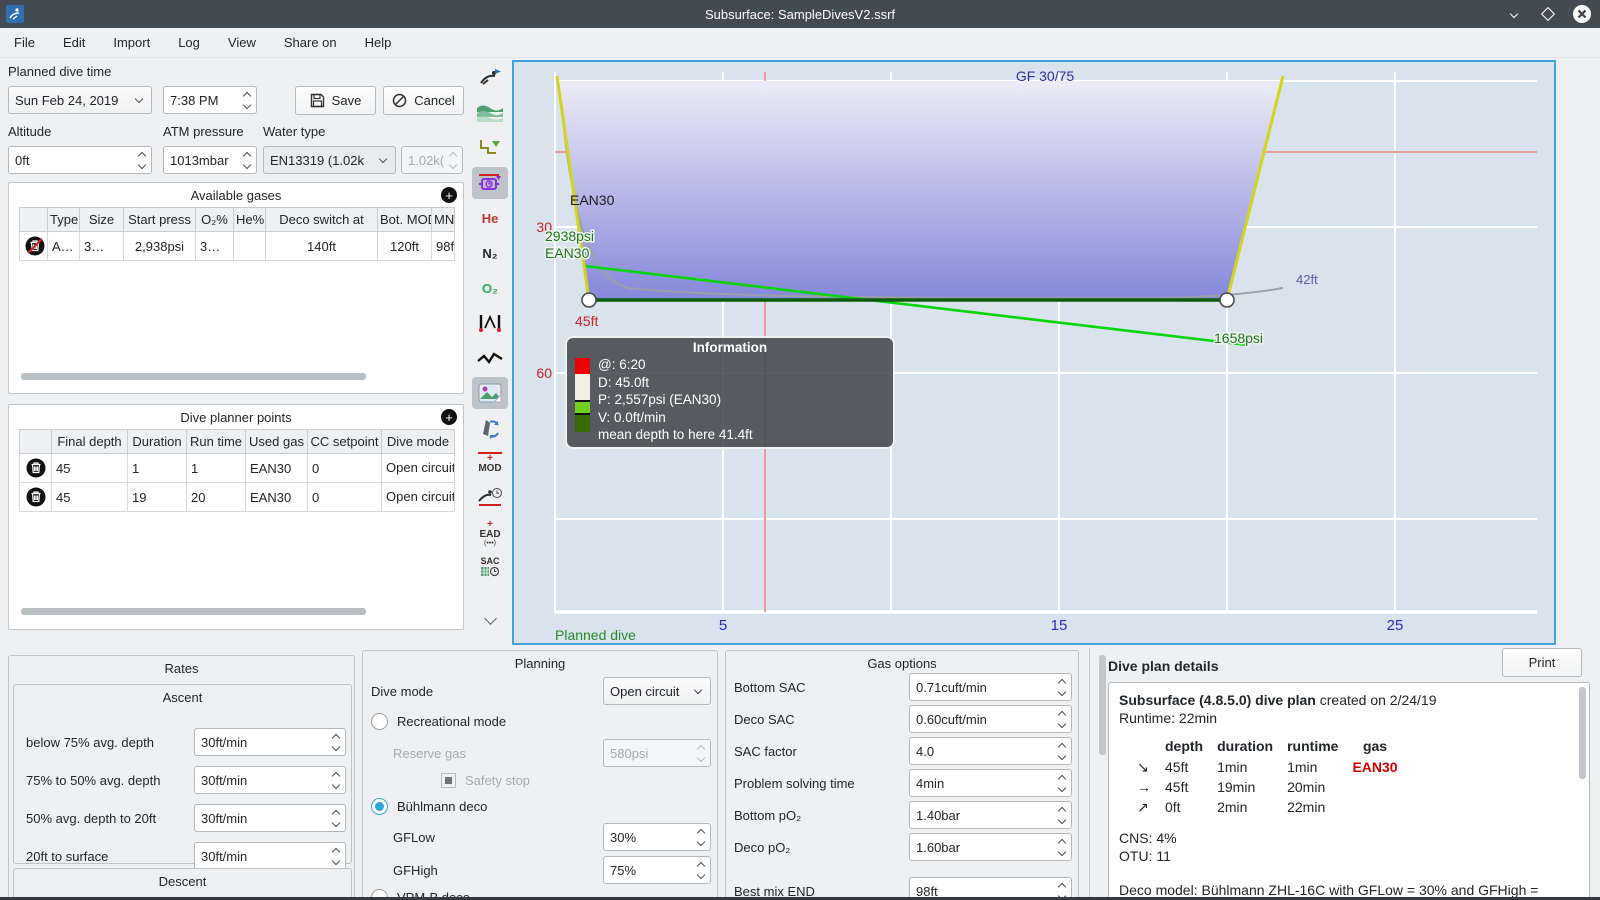  What do you see at coordinates (490, 148) in the screenshot?
I see `toolbar-ceiling-button` at bounding box center [490, 148].